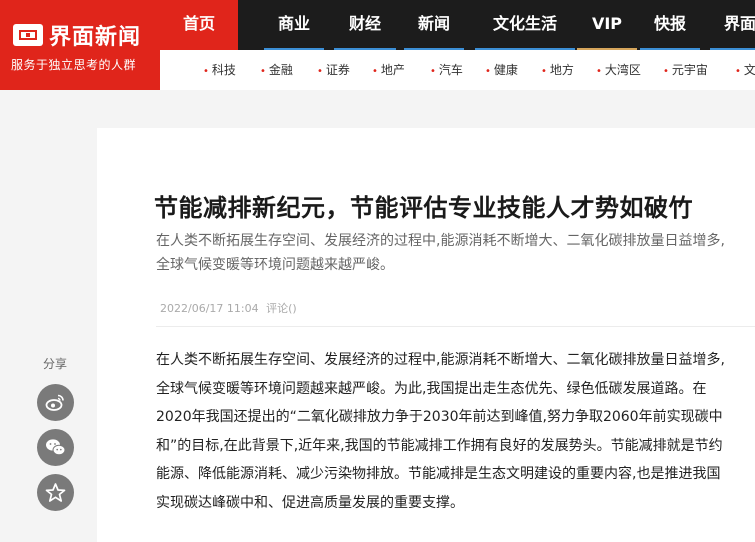  What do you see at coordinates (388, 69) in the screenshot?
I see `subnav-item-realestate: • 地产` at bounding box center [388, 69].